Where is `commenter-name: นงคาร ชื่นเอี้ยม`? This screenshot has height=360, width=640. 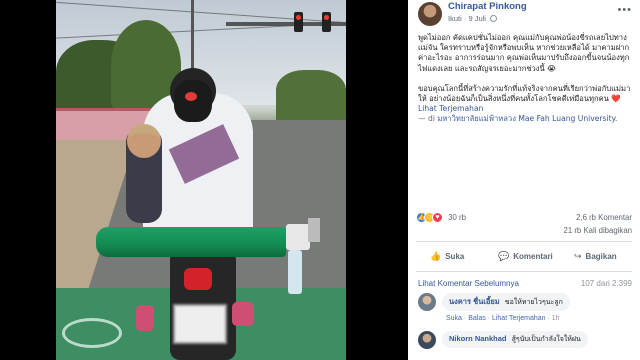 commenter-name: นงคาร ชื่นเอี้ยม is located at coordinates (474, 301).